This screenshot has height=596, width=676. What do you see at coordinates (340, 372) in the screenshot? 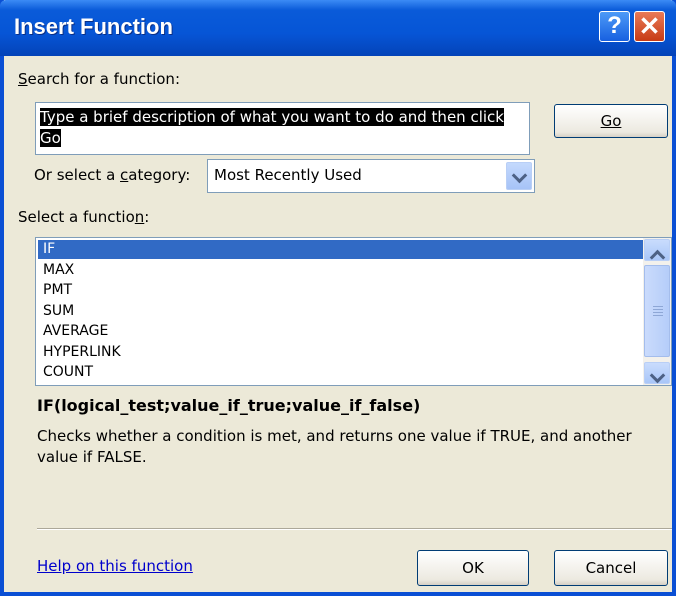
I see `function-list-item: COUNT` at bounding box center [340, 372].